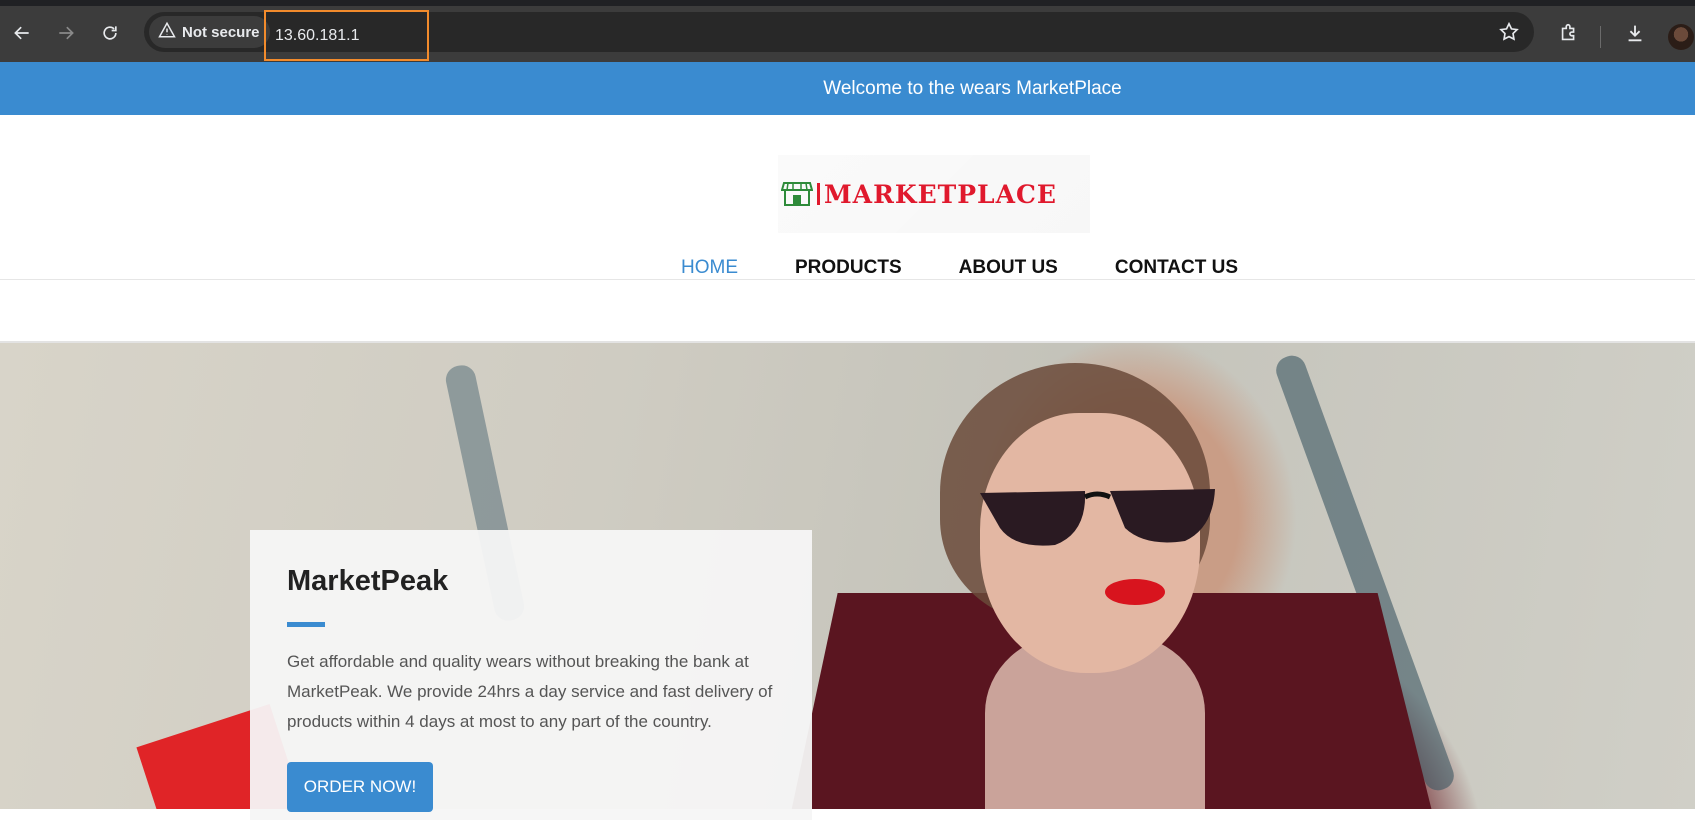 This screenshot has height=820, width=1695. I want to click on back-icon, so click(22, 33).